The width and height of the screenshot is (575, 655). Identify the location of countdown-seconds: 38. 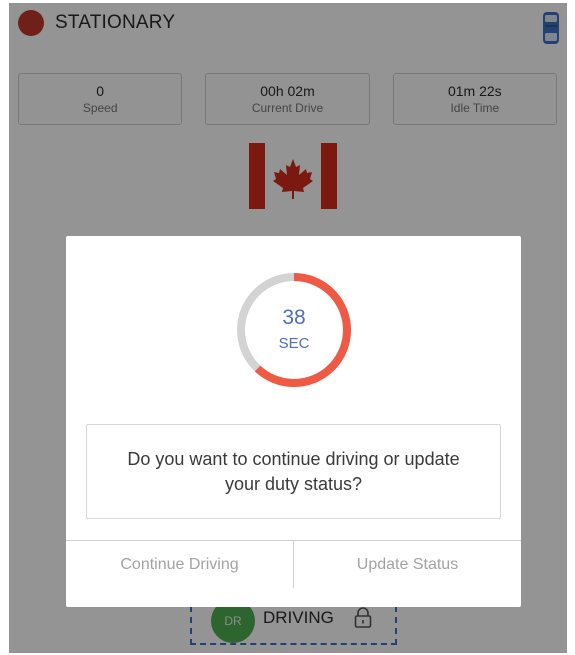
(294, 317).